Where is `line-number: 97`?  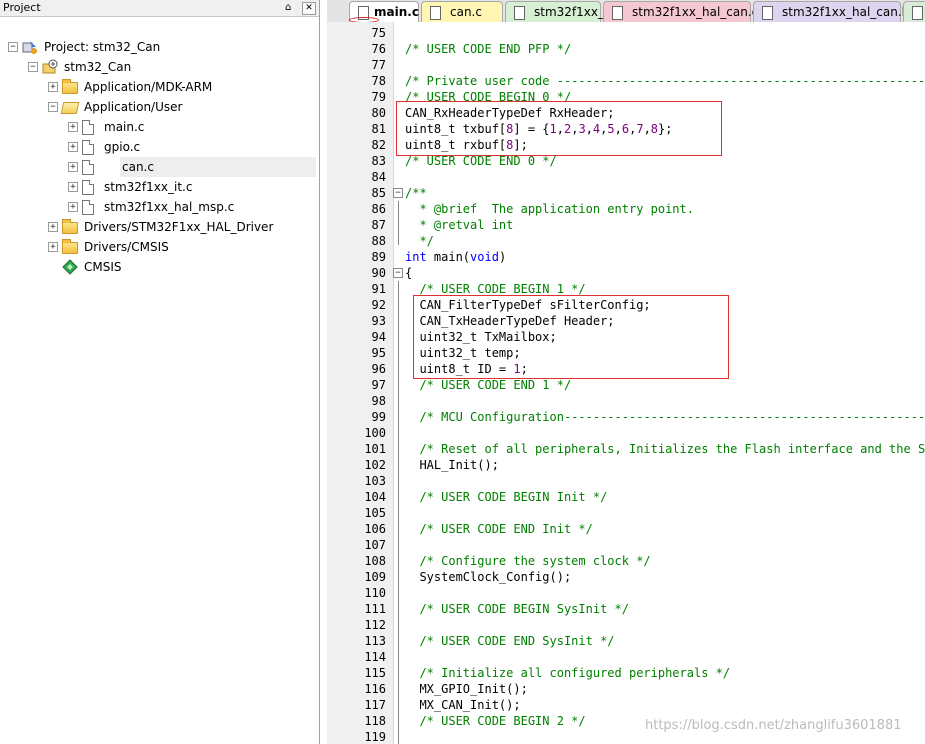
line-number: 97 is located at coordinates (378, 385).